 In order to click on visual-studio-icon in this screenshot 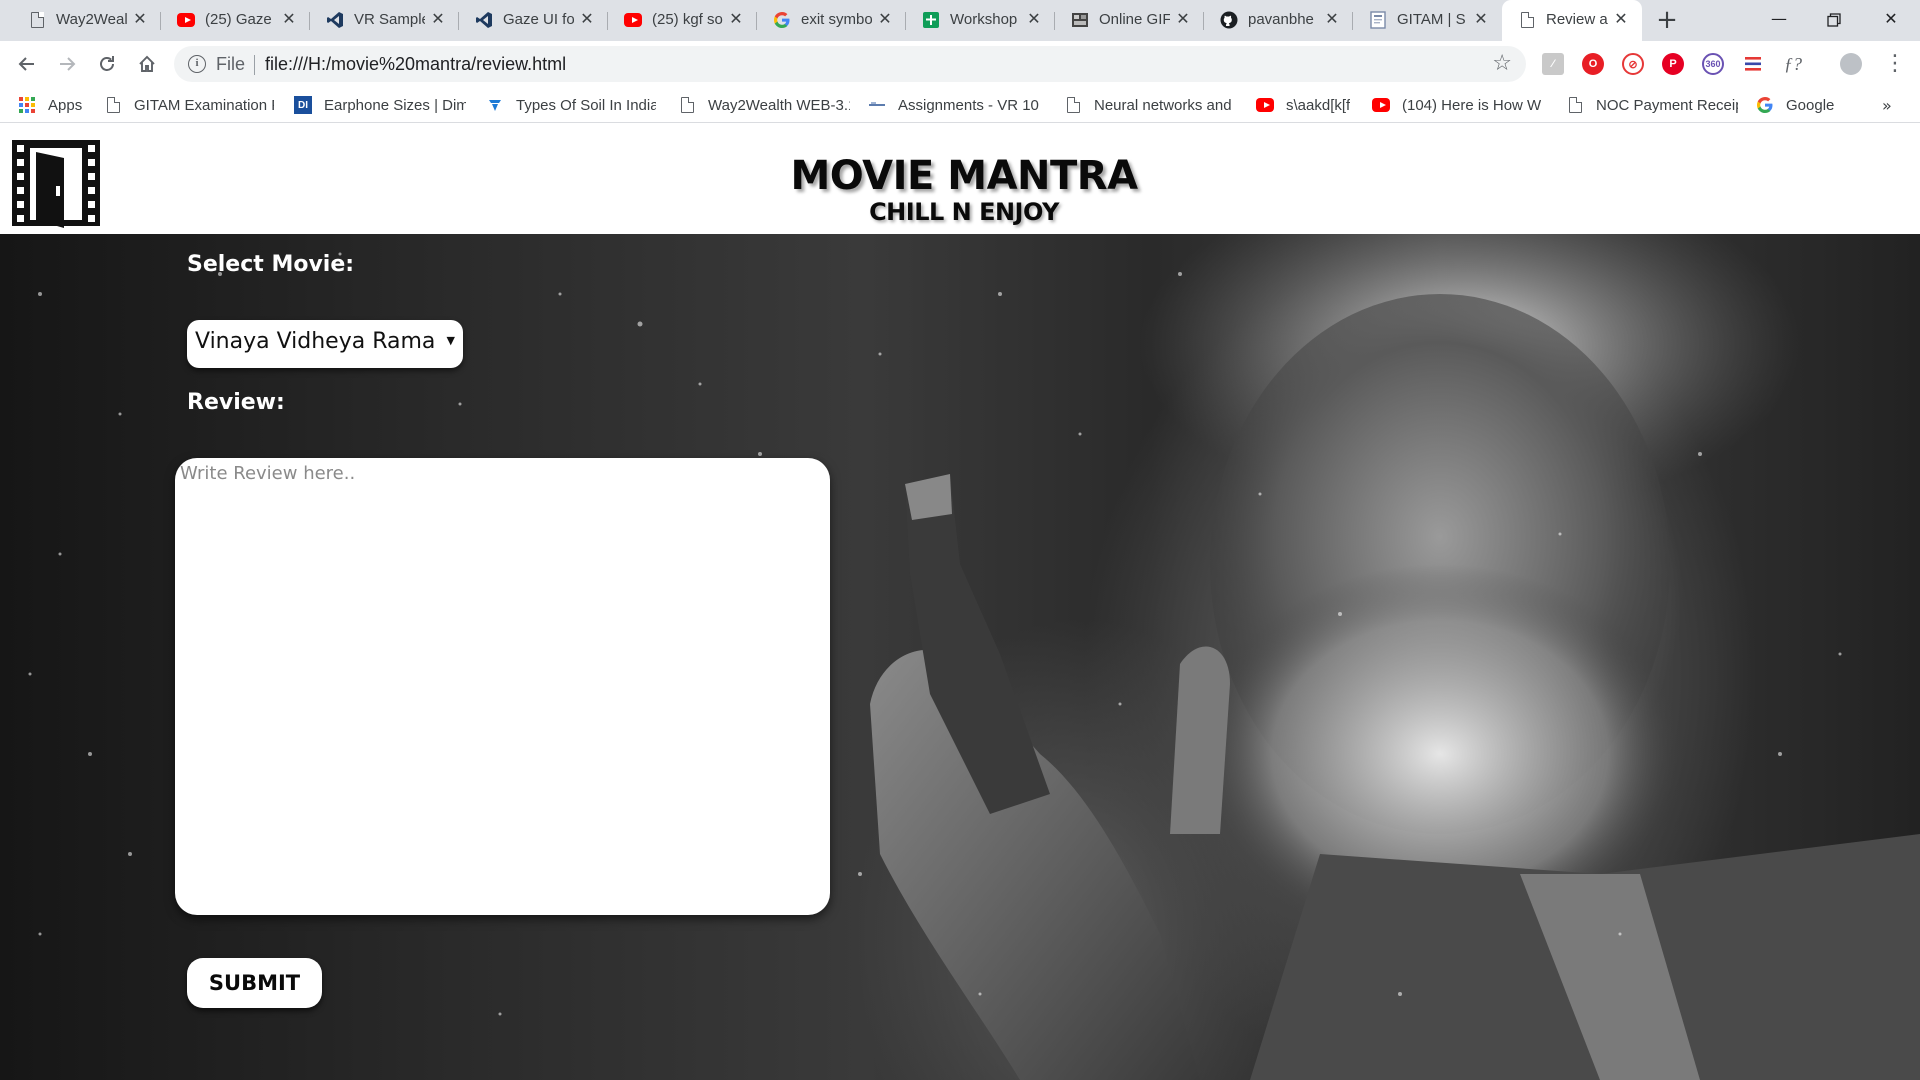, I will do `click(335, 20)`.